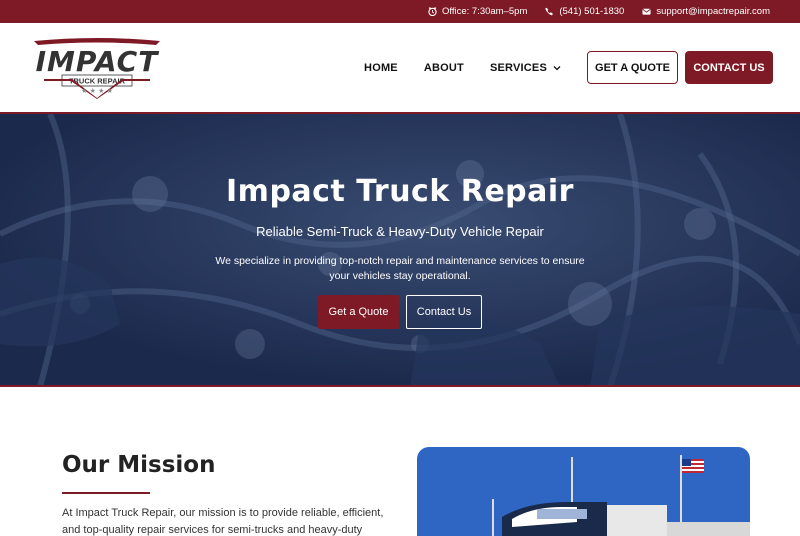  What do you see at coordinates (713, 11) in the screenshot?
I see `email-text: support@impactrepair.com` at bounding box center [713, 11].